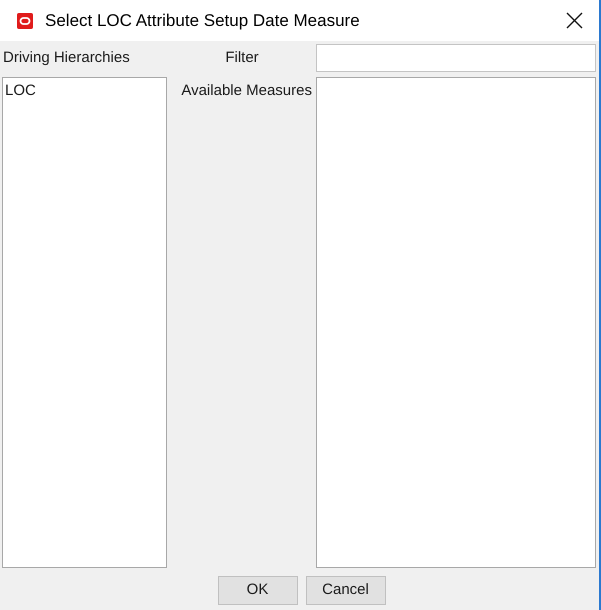 Image resolution: width=601 pixels, height=610 pixels. I want to click on available-measures-label: Available Measures, so click(246, 90).